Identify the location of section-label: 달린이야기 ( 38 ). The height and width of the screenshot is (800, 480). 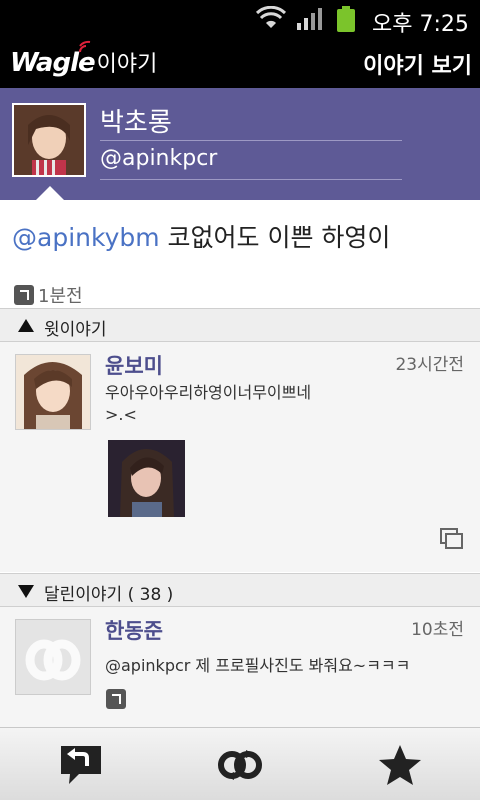
(109, 595).